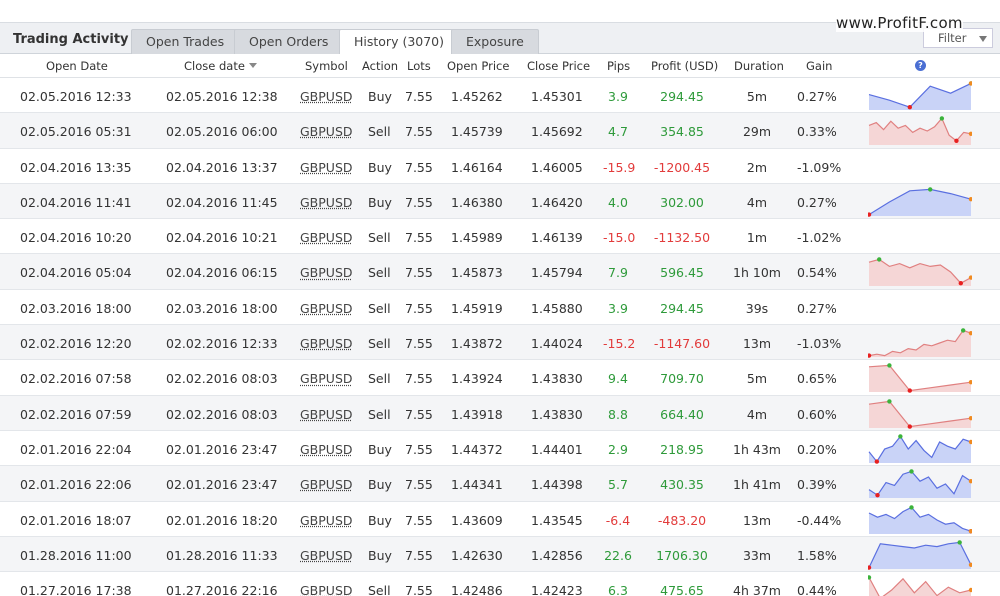  Describe the element at coordinates (77, 66) in the screenshot. I see `col-open-date: Open Date` at that location.